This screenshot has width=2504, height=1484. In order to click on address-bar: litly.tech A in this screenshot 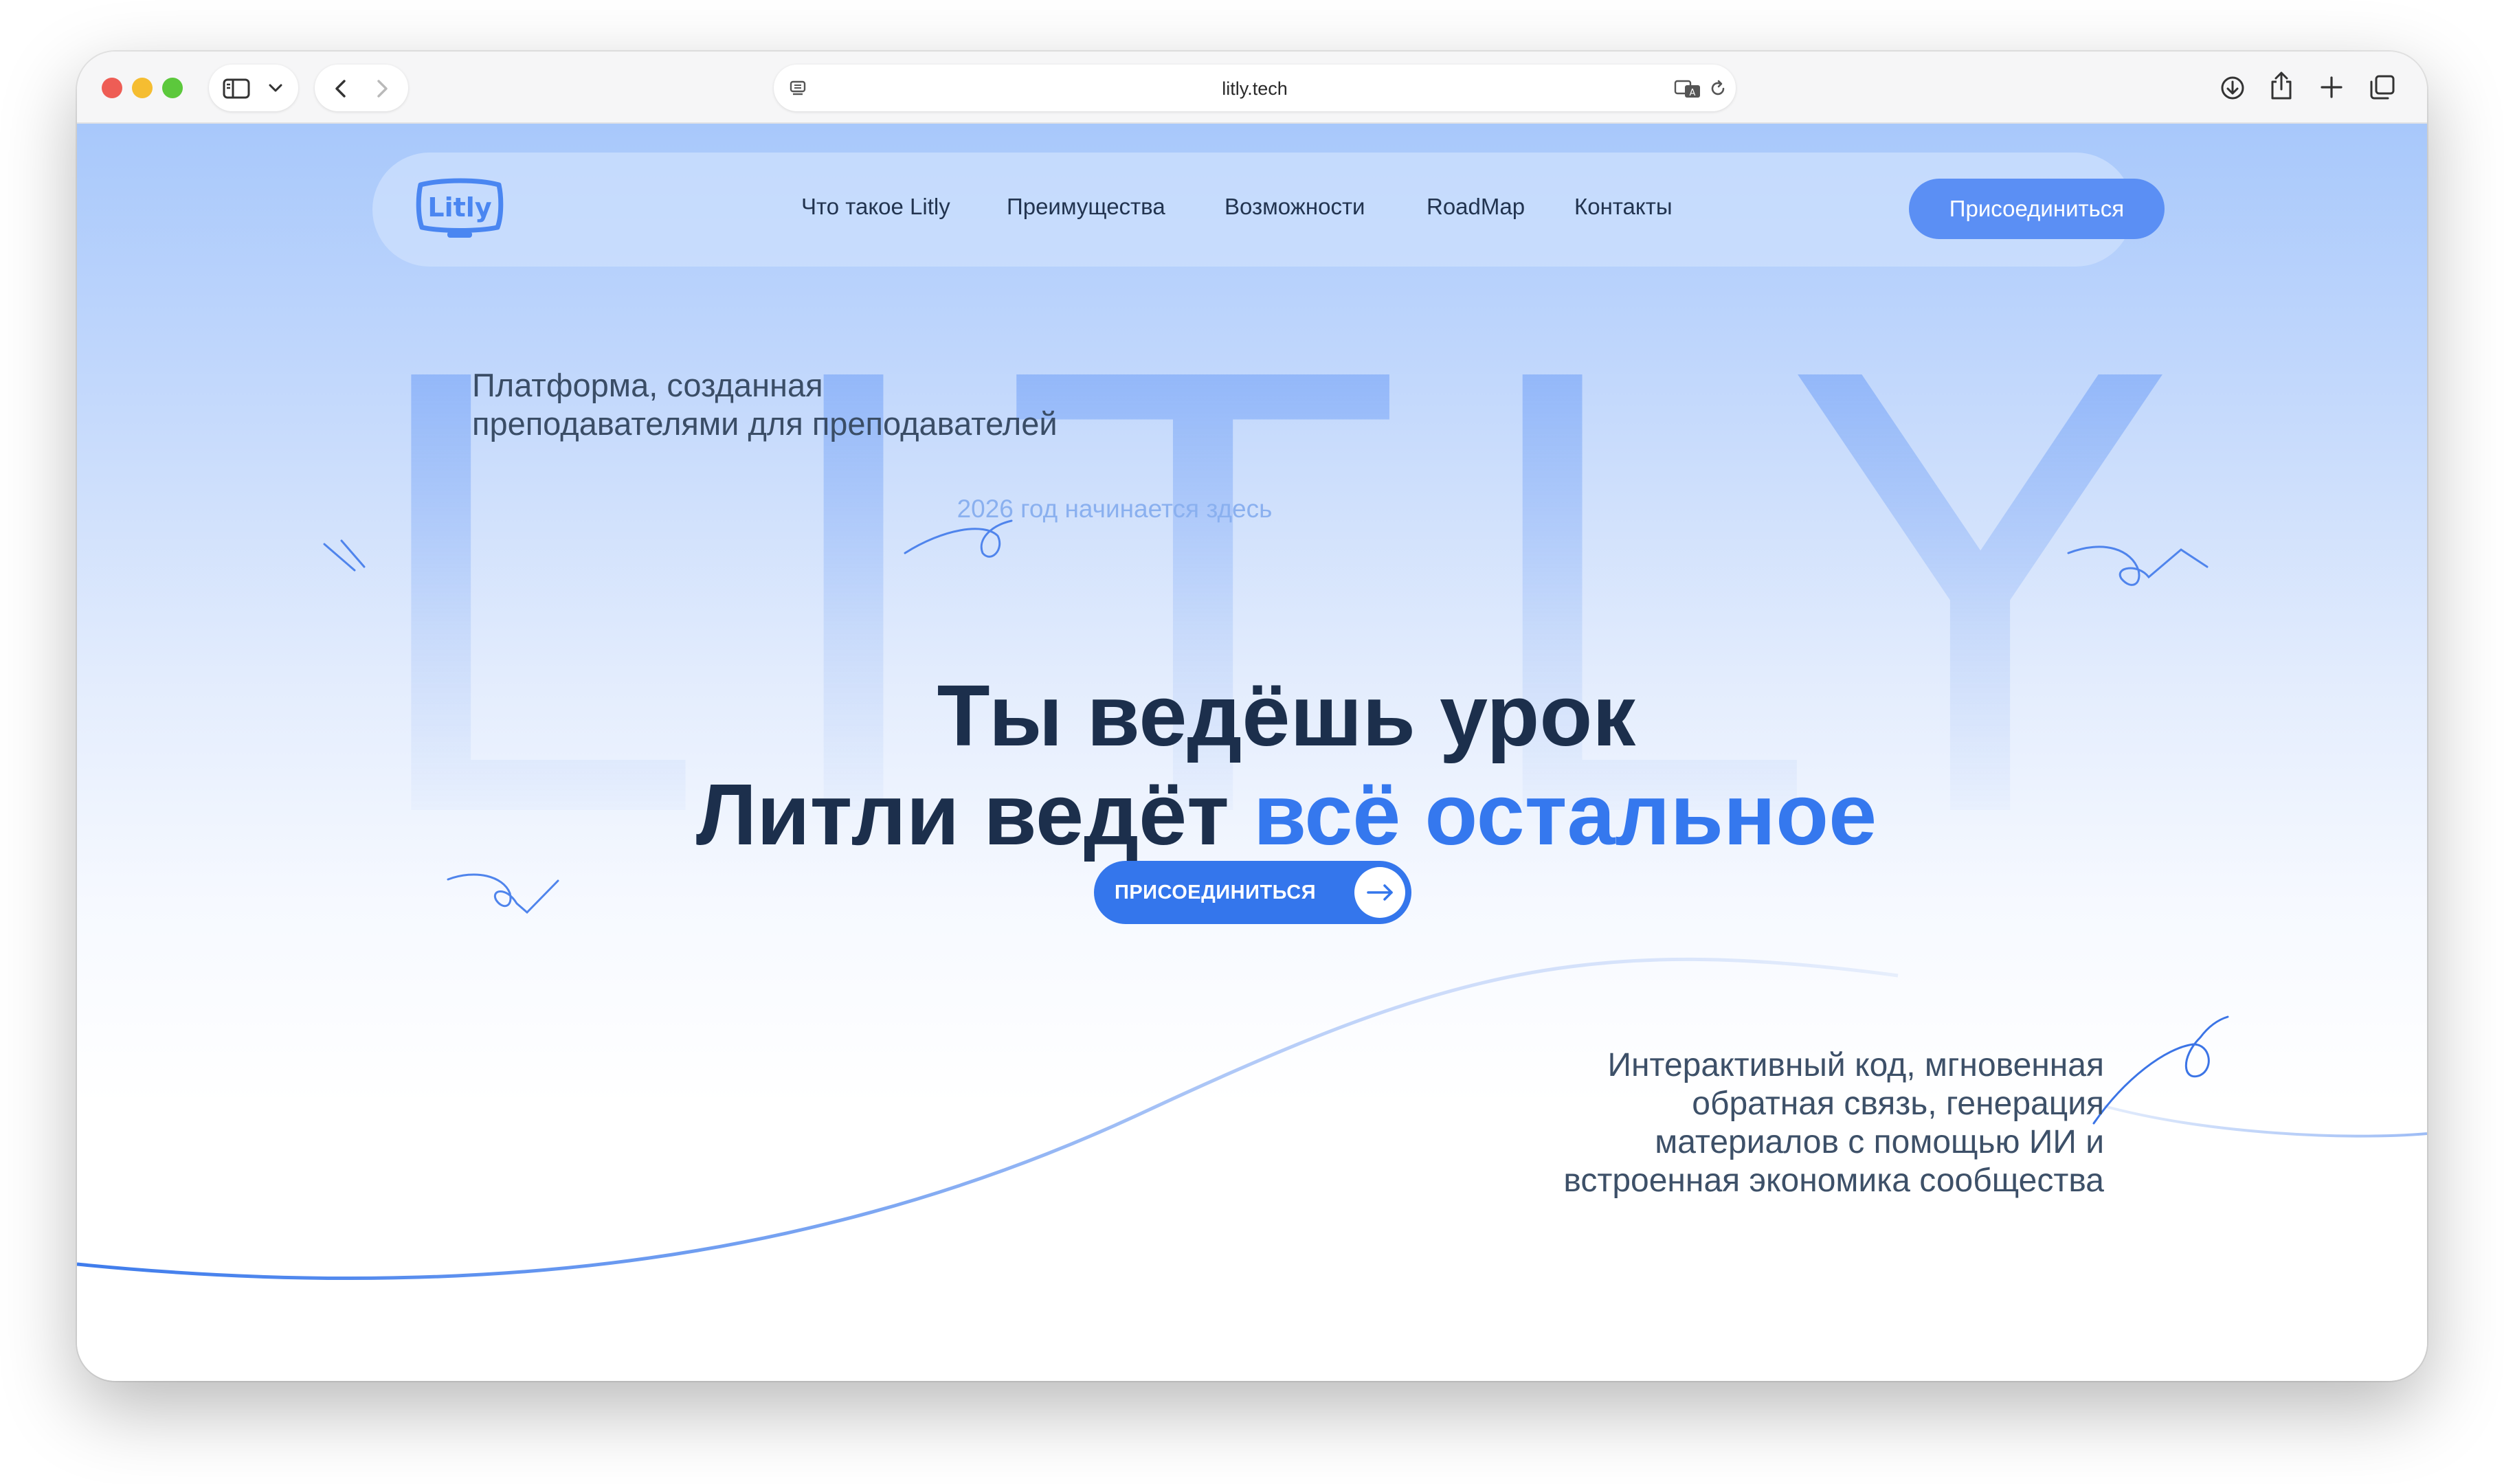, I will do `click(1255, 88)`.